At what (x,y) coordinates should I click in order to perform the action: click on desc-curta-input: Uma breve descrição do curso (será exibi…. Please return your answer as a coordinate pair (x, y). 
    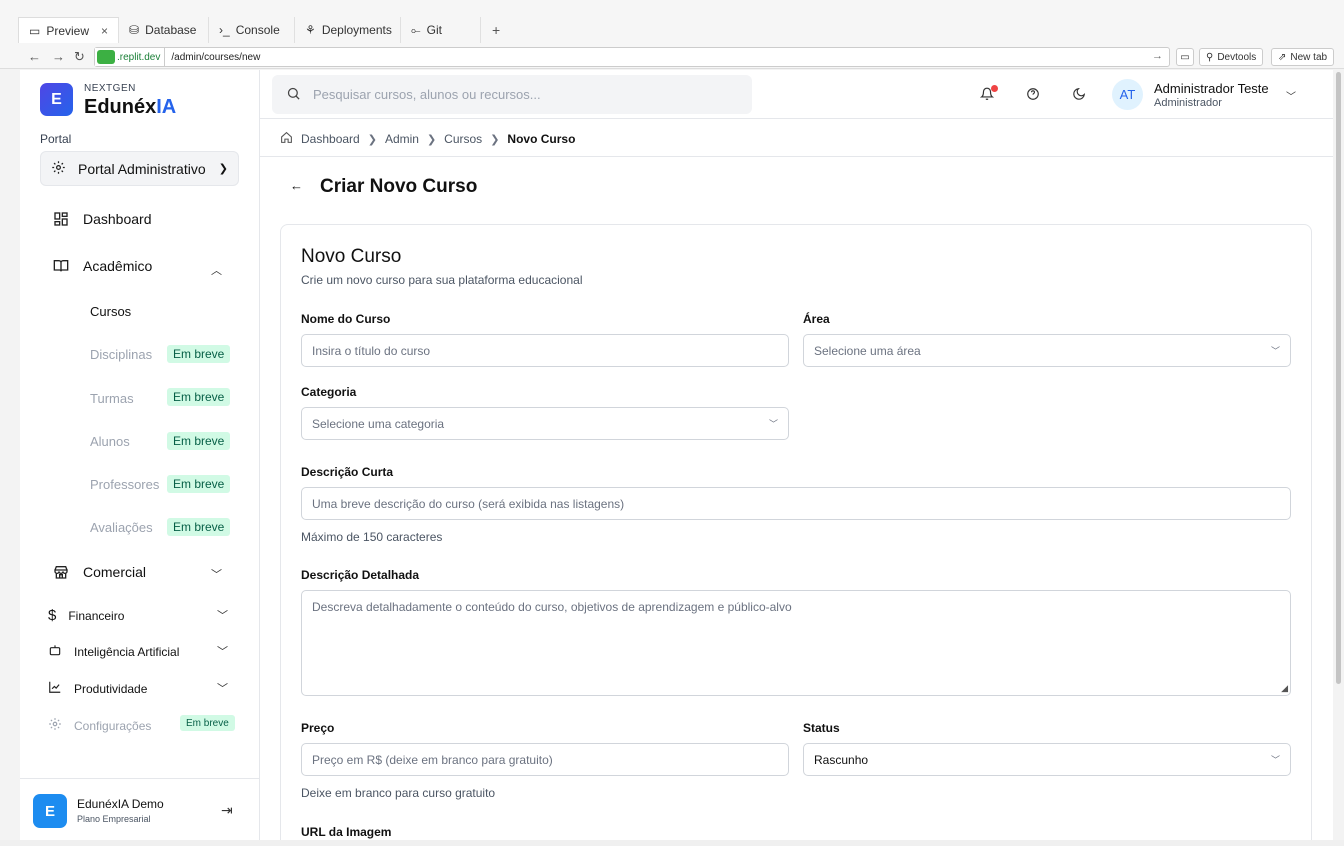
    Looking at the image, I should click on (796, 503).